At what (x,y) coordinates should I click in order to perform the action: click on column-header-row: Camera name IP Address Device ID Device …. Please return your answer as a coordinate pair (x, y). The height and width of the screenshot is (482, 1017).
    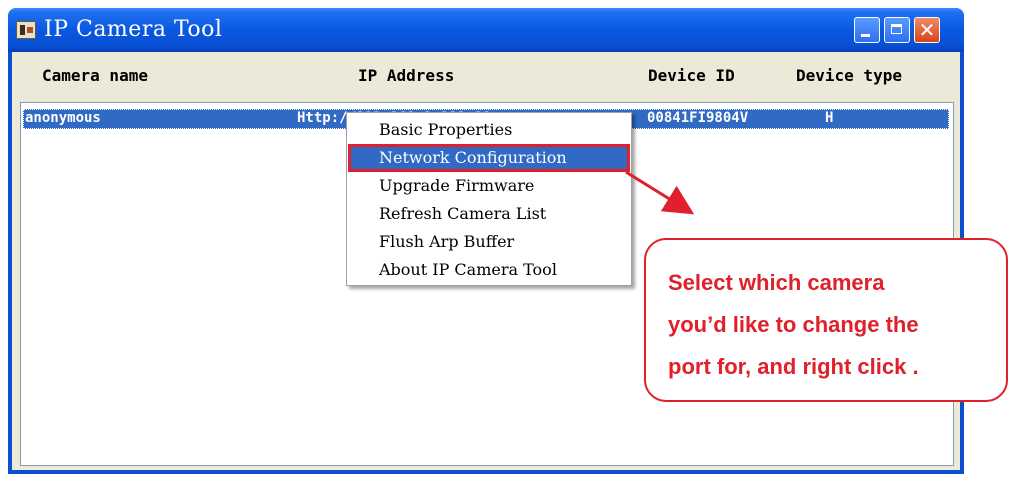
    Looking at the image, I should click on (486, 75).